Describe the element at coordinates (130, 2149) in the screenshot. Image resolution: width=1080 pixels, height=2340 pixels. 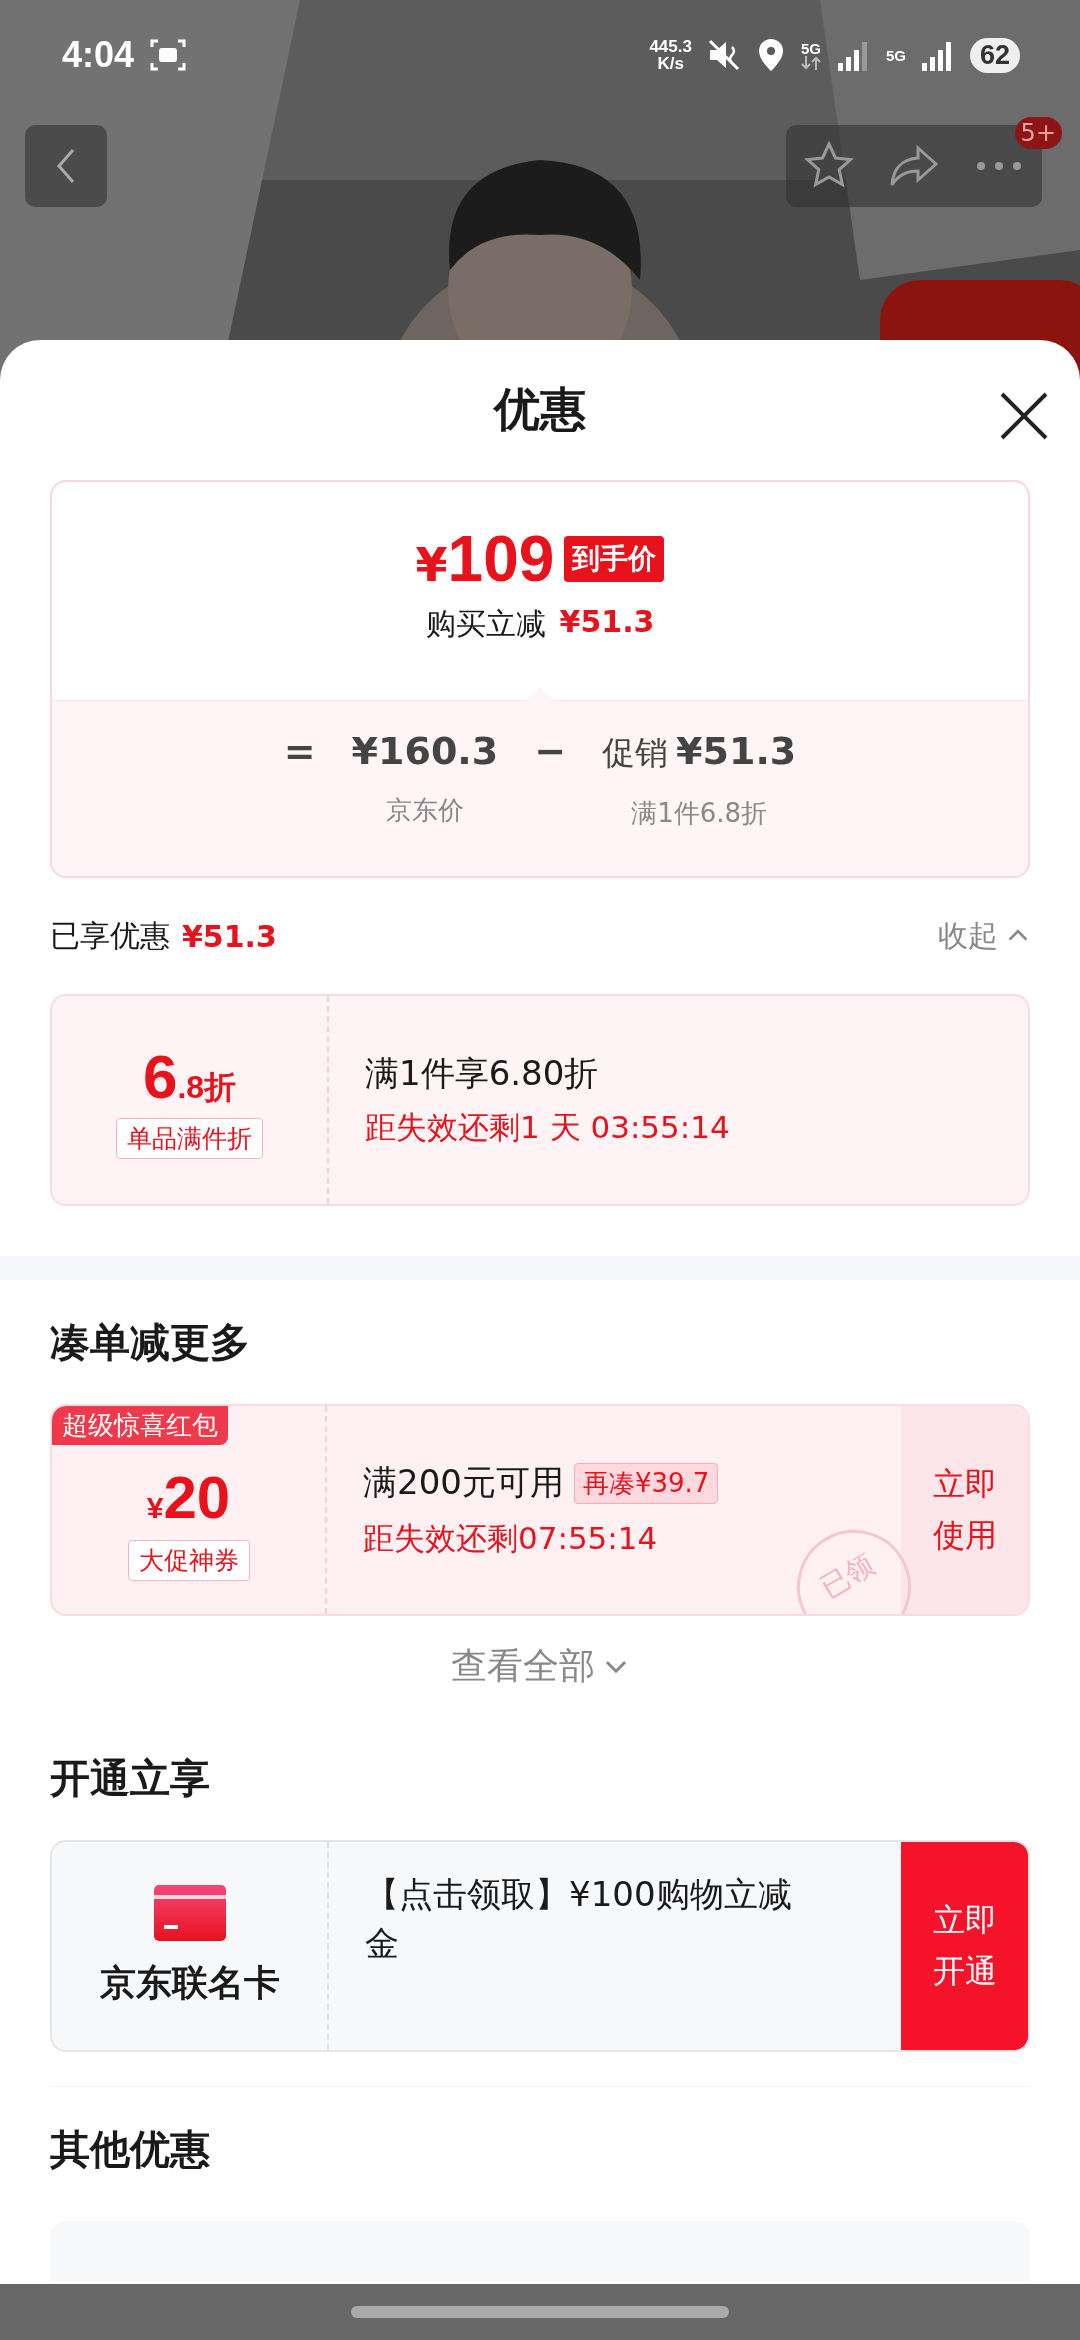
I see `section-title: 其他优惠` at that location.